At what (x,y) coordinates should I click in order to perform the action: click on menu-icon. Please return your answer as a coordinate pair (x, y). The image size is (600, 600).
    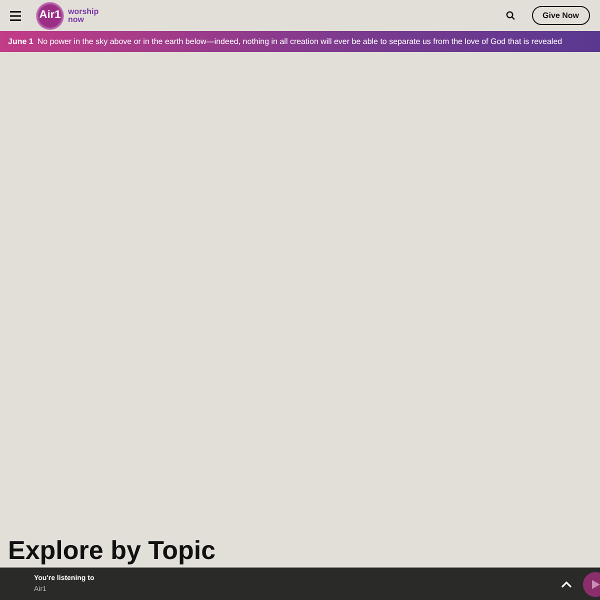
    Looking at the image, I should click on (15, 15).